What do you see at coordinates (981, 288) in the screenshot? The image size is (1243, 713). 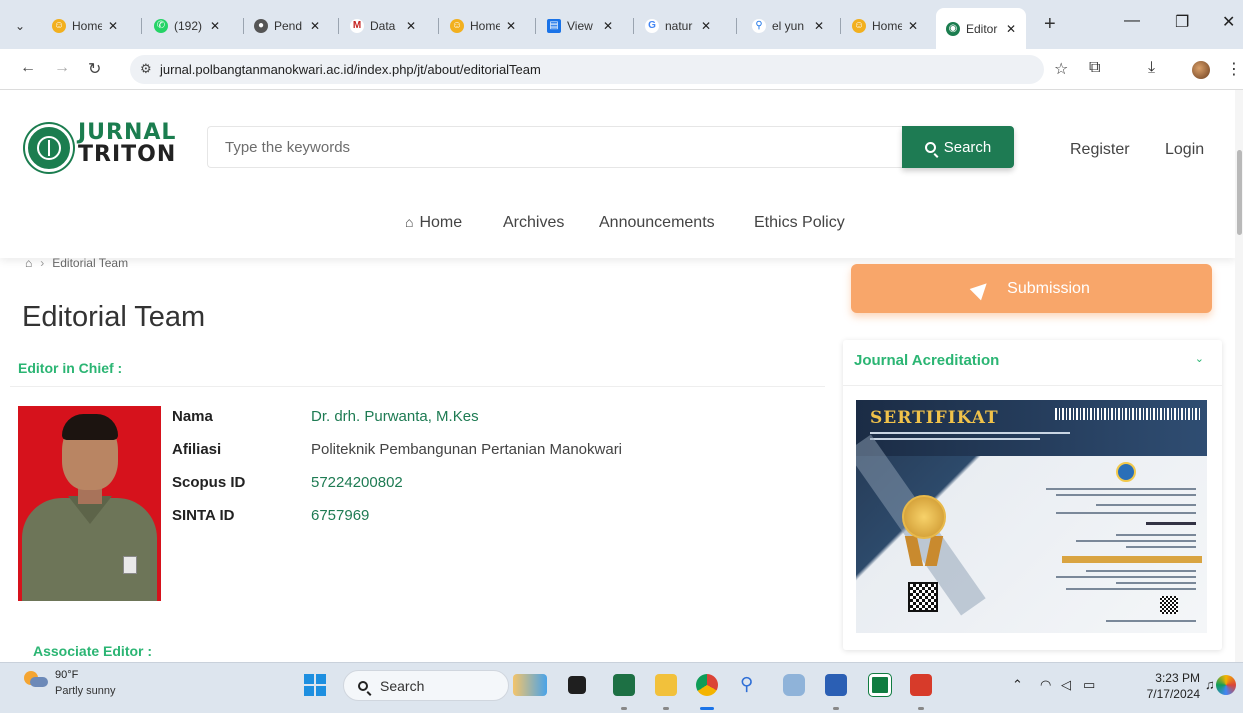 I see `paper-plane-icon` at bounding box center [981, 288].